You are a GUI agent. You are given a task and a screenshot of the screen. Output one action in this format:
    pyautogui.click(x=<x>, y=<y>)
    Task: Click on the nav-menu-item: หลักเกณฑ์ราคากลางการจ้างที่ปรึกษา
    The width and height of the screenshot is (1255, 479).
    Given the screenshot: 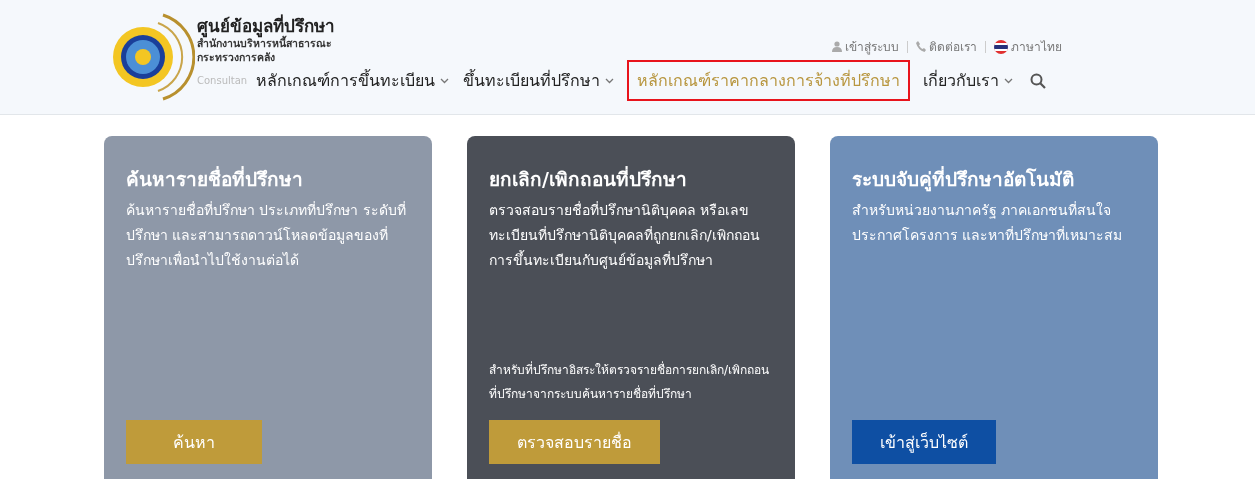 What is the action you would take?
    pyautogui.click(x=769, y=80)
    